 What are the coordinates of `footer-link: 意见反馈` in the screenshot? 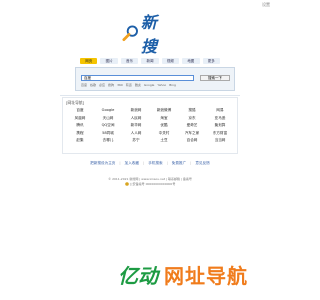 It's located at (202, 163).